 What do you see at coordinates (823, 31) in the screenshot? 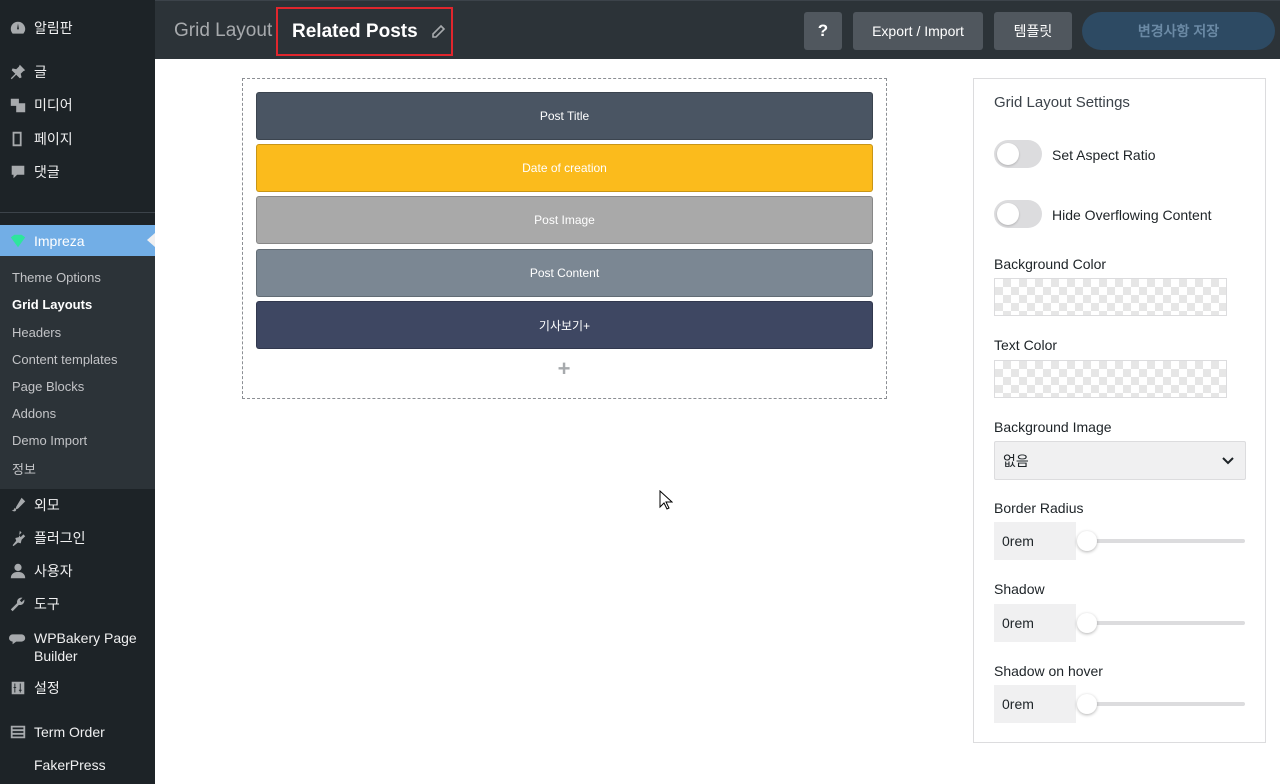
I see `help-button: ?` at bounding box center [823, 31].